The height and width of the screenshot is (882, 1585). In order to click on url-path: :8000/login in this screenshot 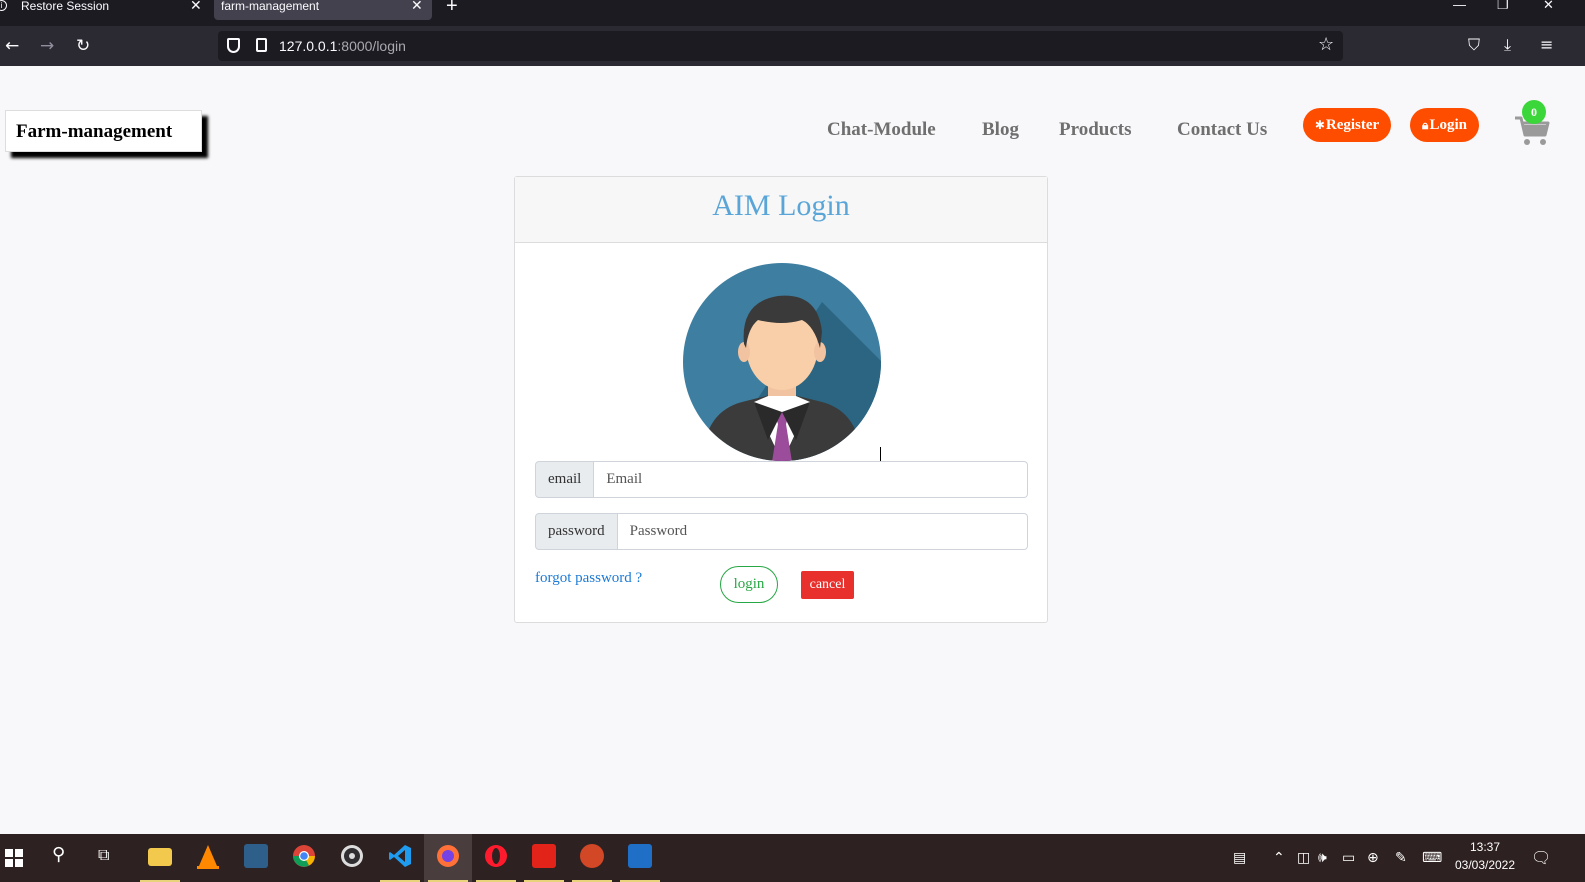, I will do `click(371, 46)`.